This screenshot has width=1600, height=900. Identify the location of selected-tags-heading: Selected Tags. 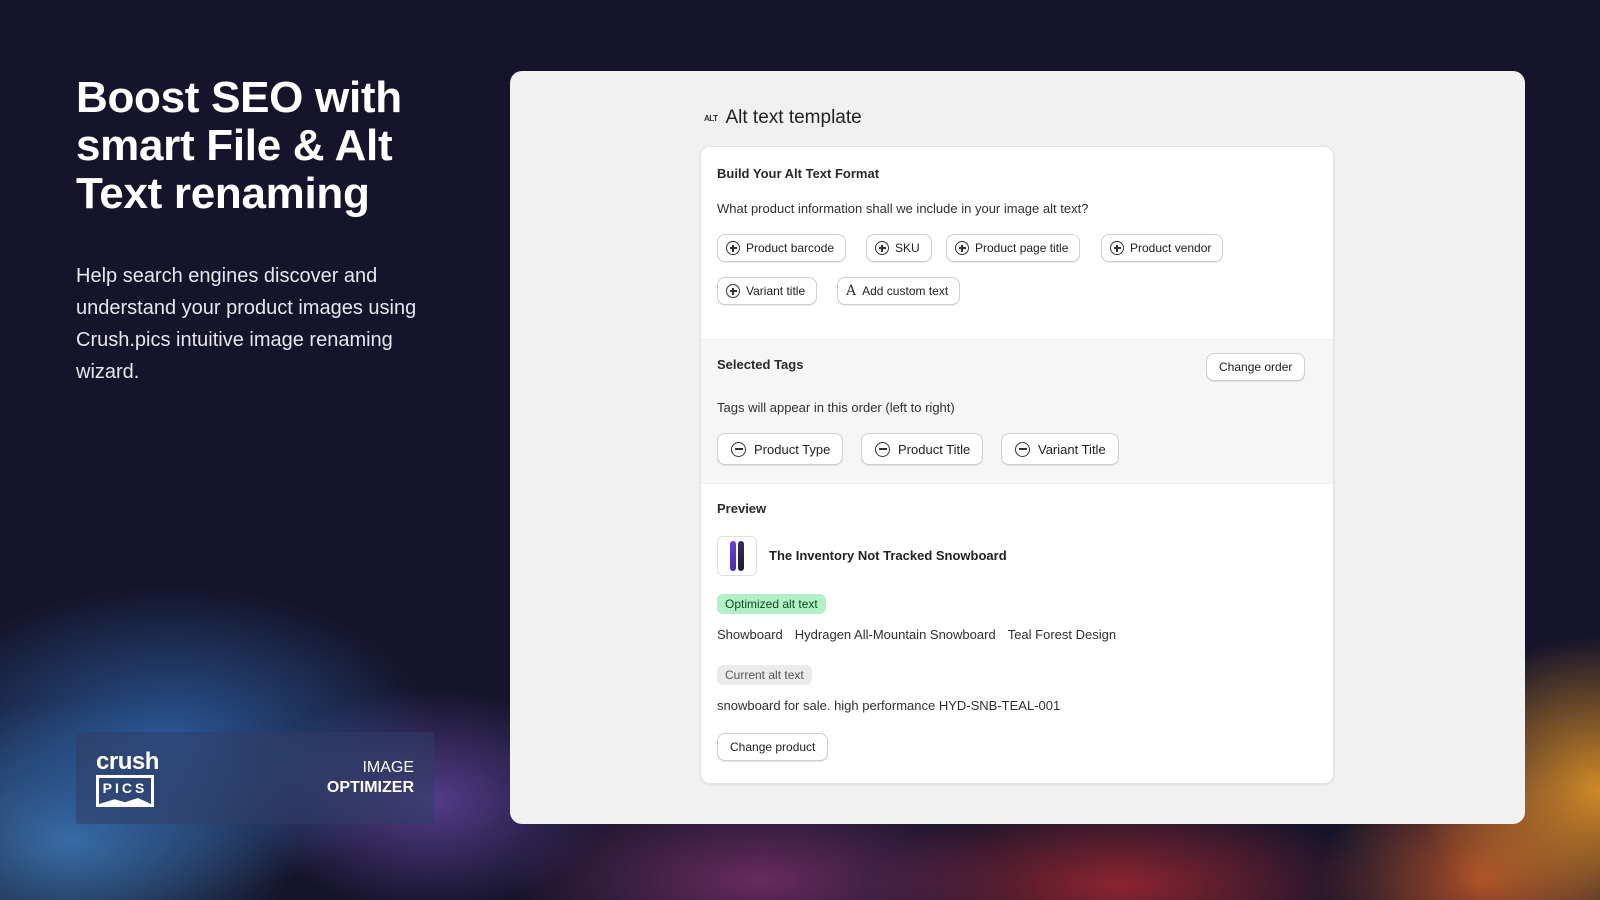
(760, 364).